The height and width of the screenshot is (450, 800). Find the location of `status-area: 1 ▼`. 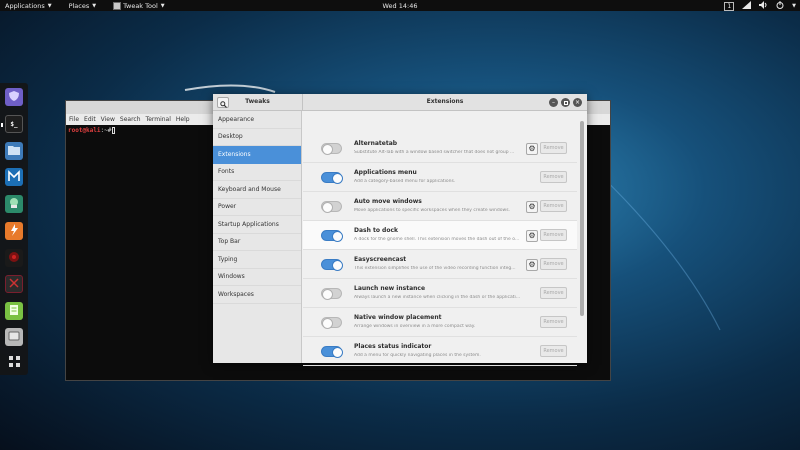

status-area: 1 ▼ is located at coordinates (760, 6).